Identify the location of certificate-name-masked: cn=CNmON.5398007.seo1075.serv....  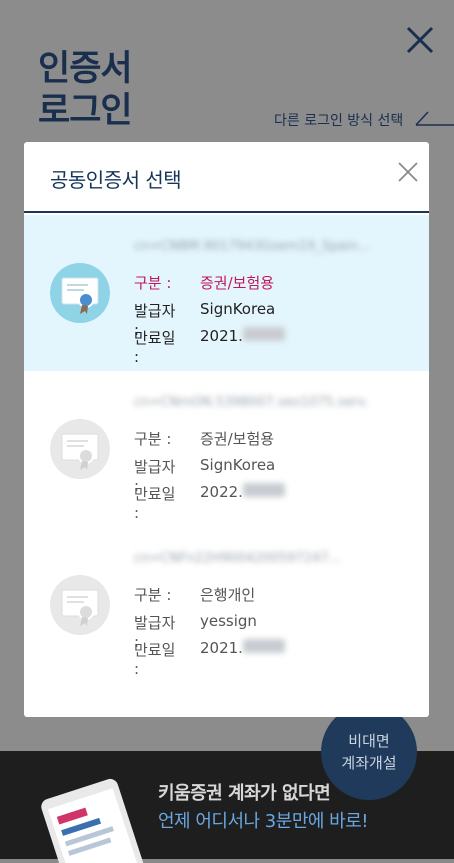
(251, 402).